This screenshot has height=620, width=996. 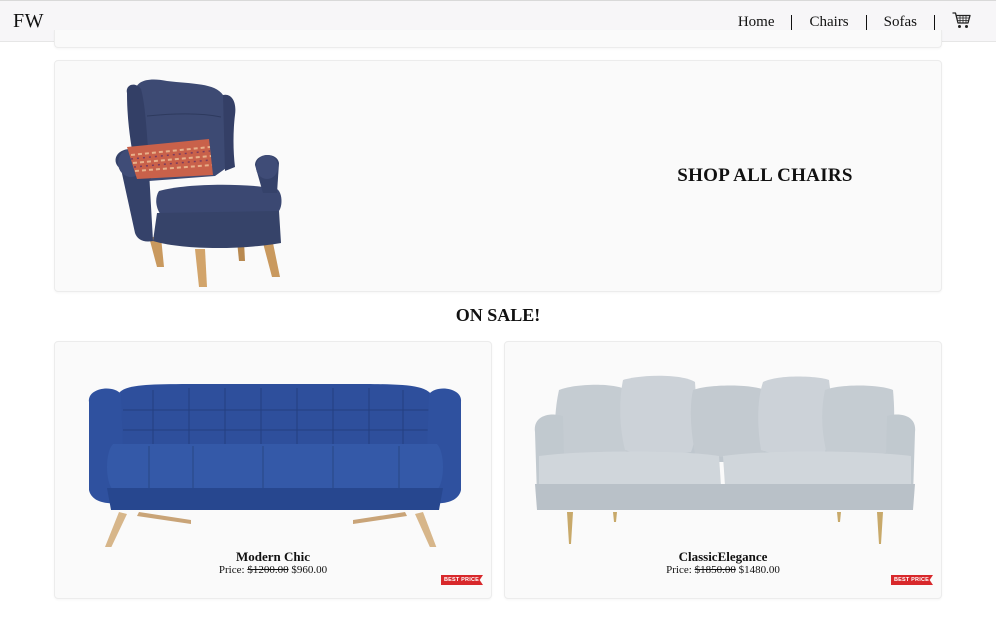 What do you see at coordinates (715, 570) in the screenshot?
I see `original-price: $1850.00` at bounding box center [715, 570].